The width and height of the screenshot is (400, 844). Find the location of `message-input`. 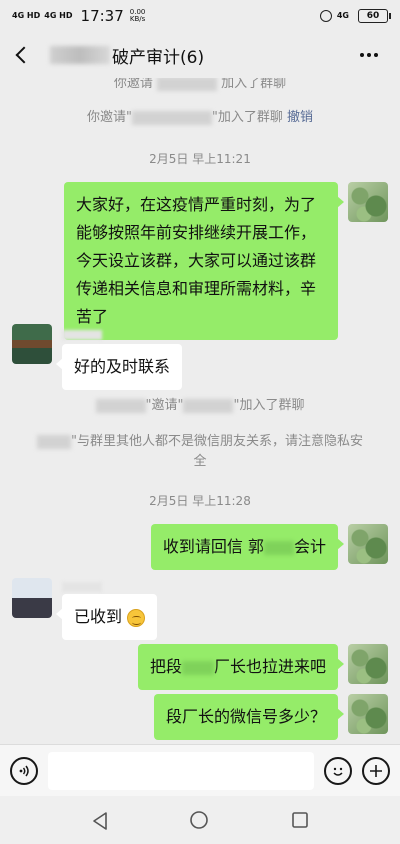

message-input is located at coordinates (181, 770).